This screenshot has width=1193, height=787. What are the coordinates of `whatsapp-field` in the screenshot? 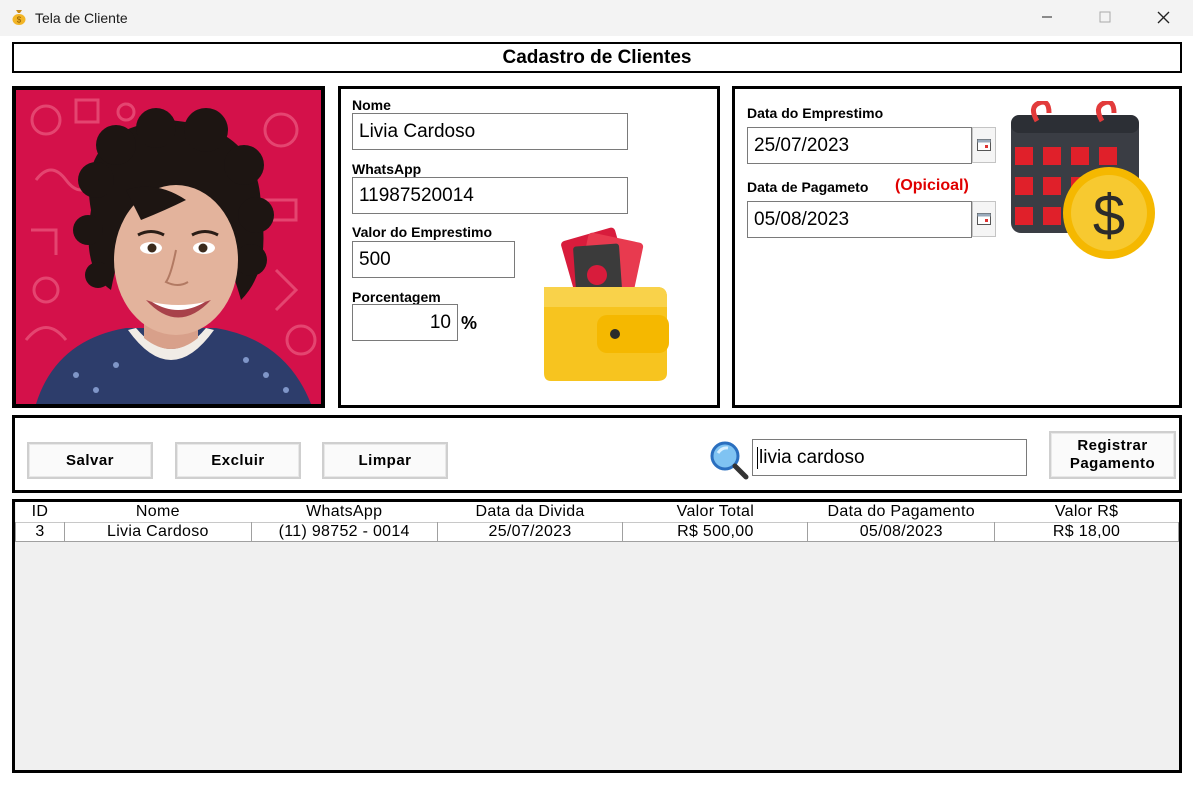 It's located at (490, 195).